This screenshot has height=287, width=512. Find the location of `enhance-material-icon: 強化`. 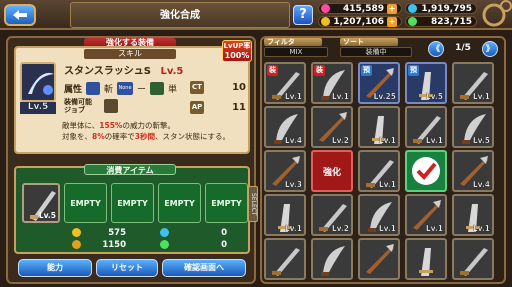

enhance-material-icon: 強化 is located at coordinates (331, 172).